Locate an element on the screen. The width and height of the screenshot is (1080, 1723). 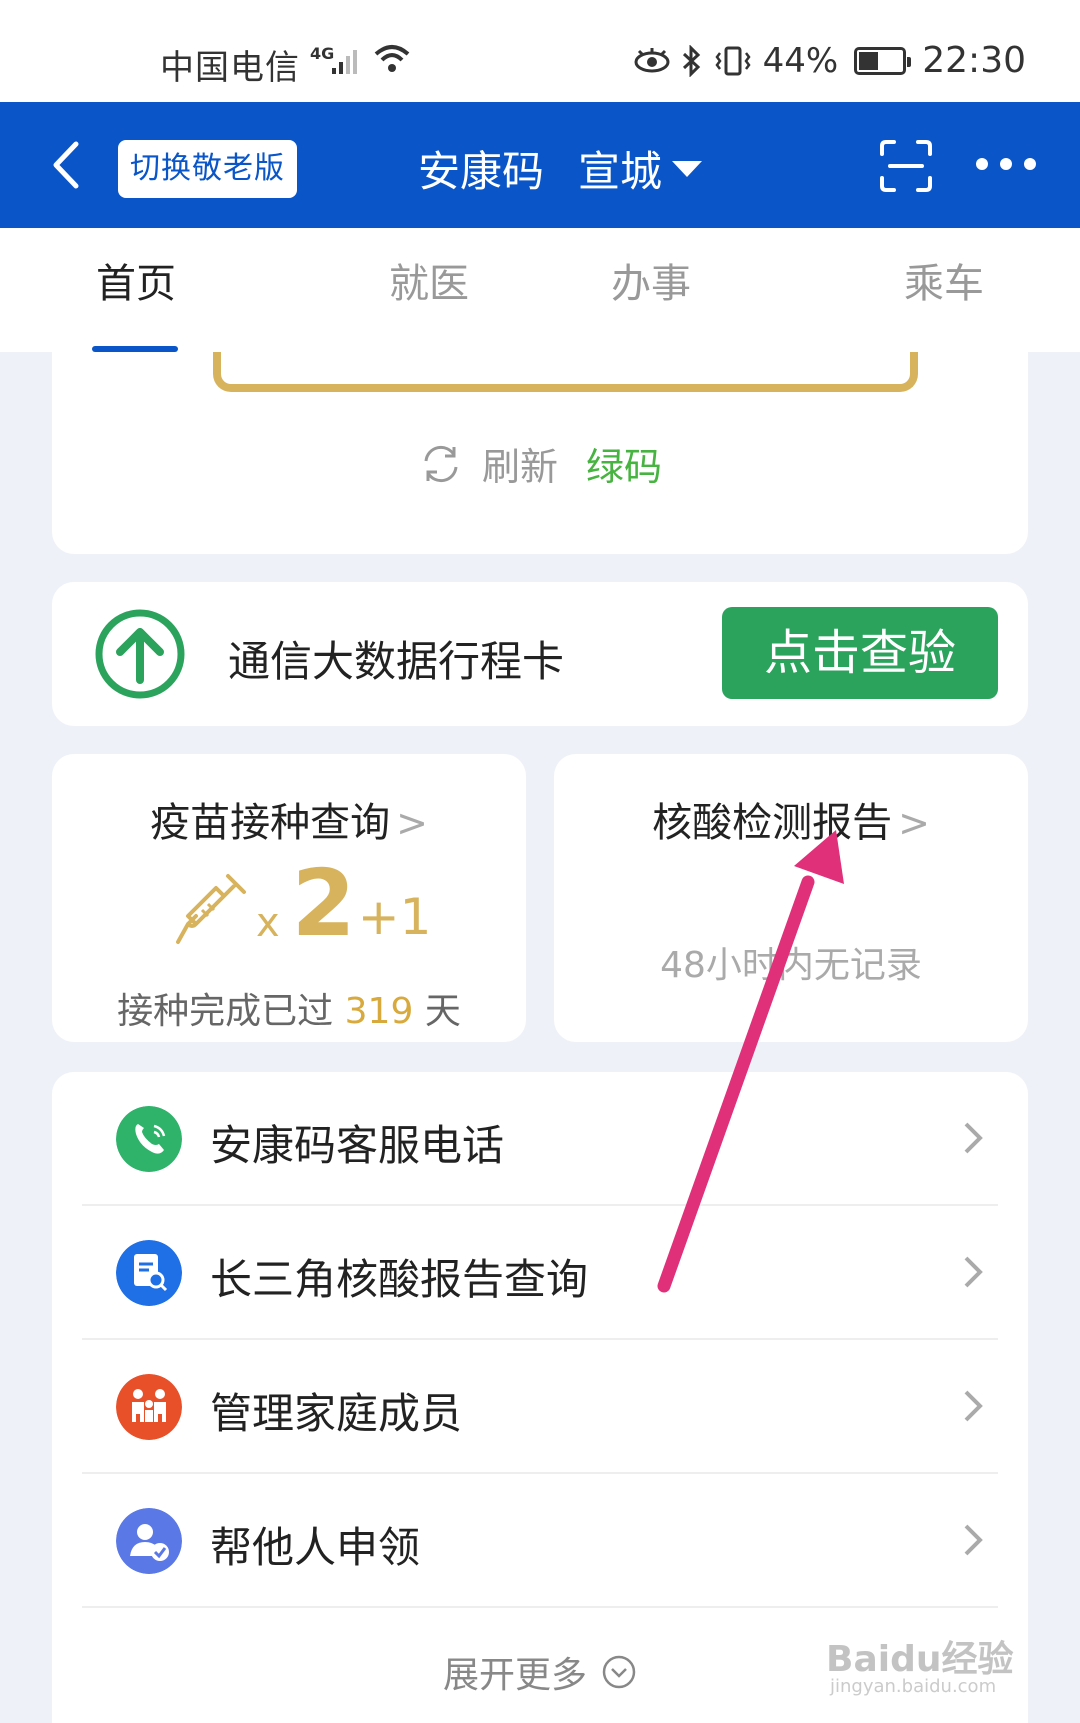
vaccine-doses: 2 is located at coordinates (323, 903).